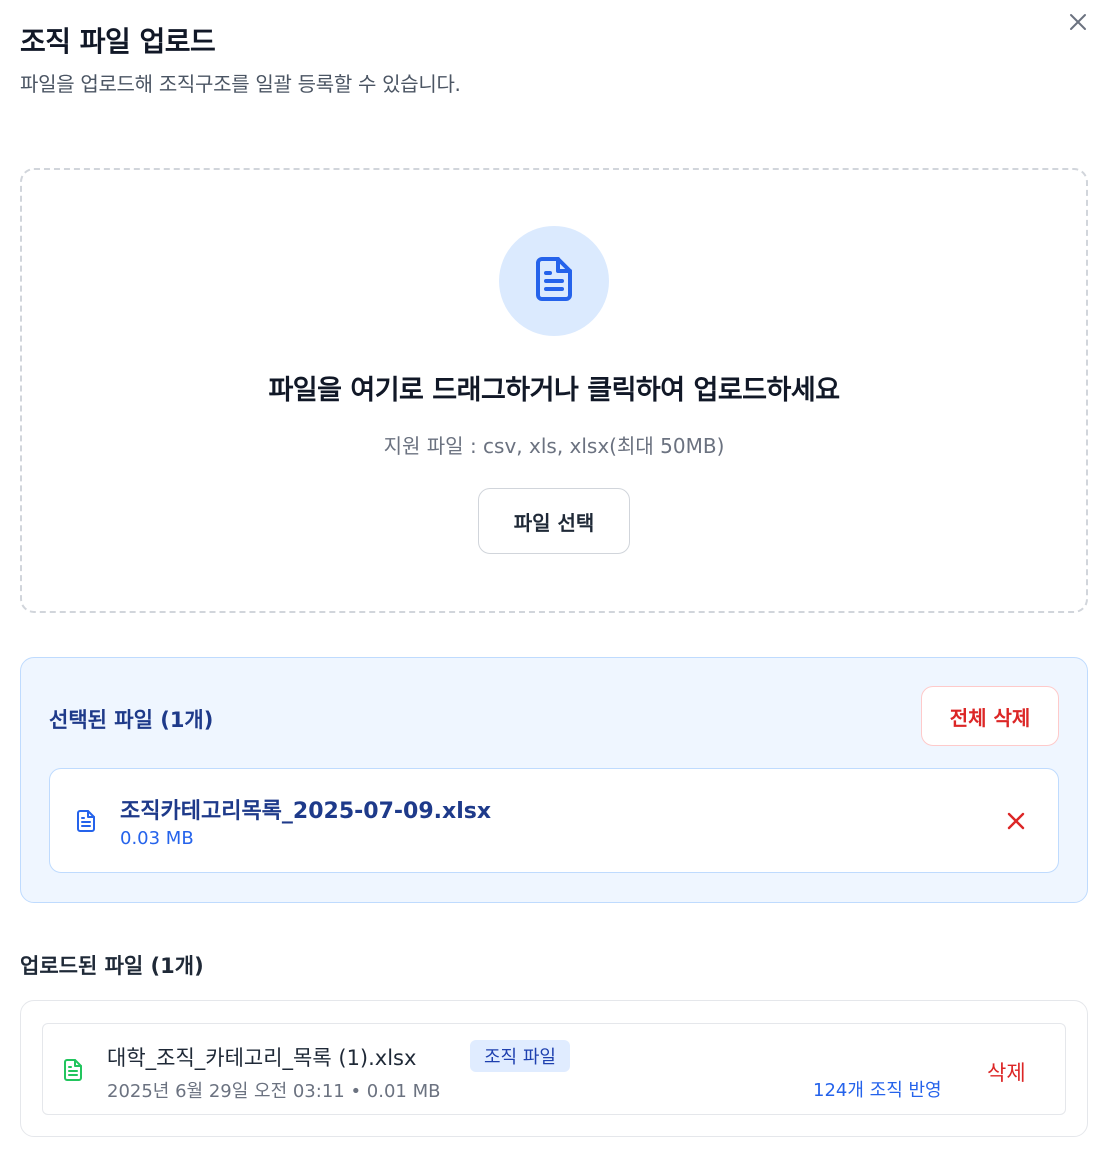  What do you see at coordinates (520, 1056) in the screenshot?
I see `file-type-badge: 조직 파일` at bounding box center [520, 1056].